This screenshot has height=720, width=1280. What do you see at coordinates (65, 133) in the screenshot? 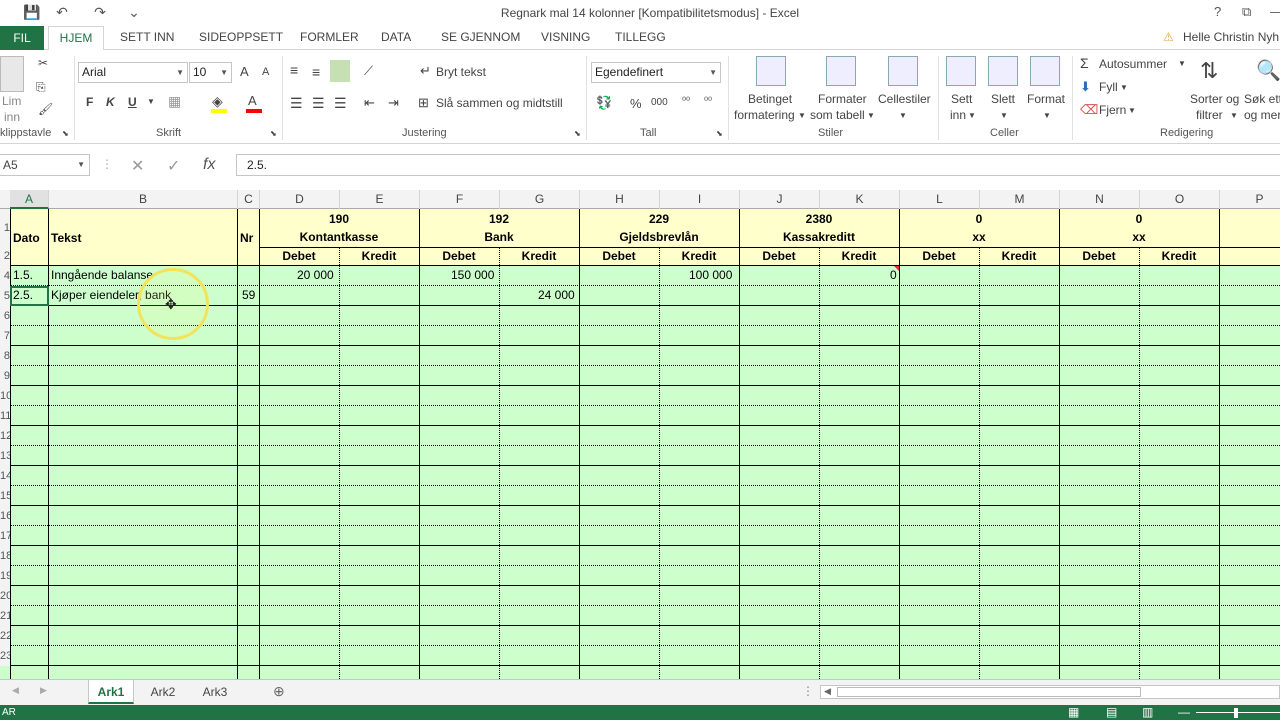
I see `clipboard-launcher-icon: ⬊` at bounding box center [65, 133].